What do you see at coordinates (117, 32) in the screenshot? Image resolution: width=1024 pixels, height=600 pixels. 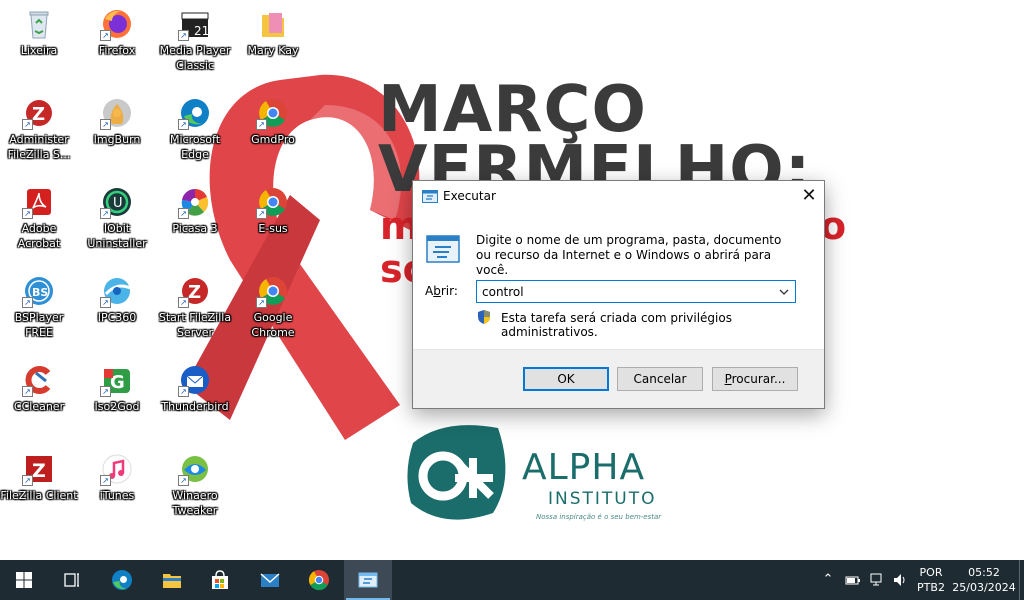 I see `desktop-icon-firefox: ↗ Firefox` at bounding box center [117, 32].